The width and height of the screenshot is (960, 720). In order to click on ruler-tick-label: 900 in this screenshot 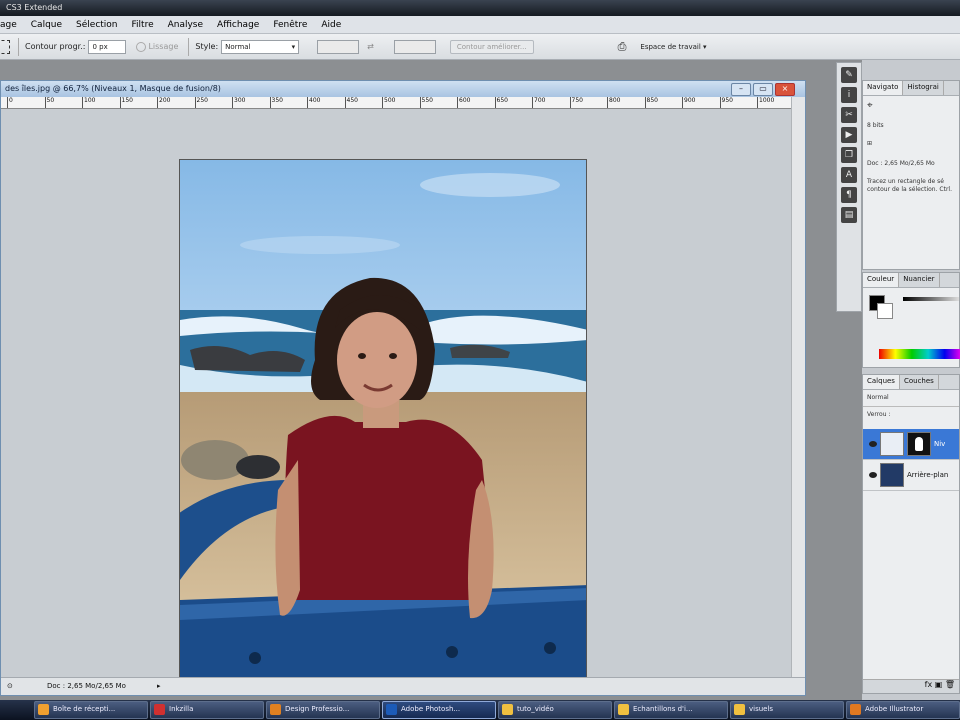, I will do `click(688, 102)`.